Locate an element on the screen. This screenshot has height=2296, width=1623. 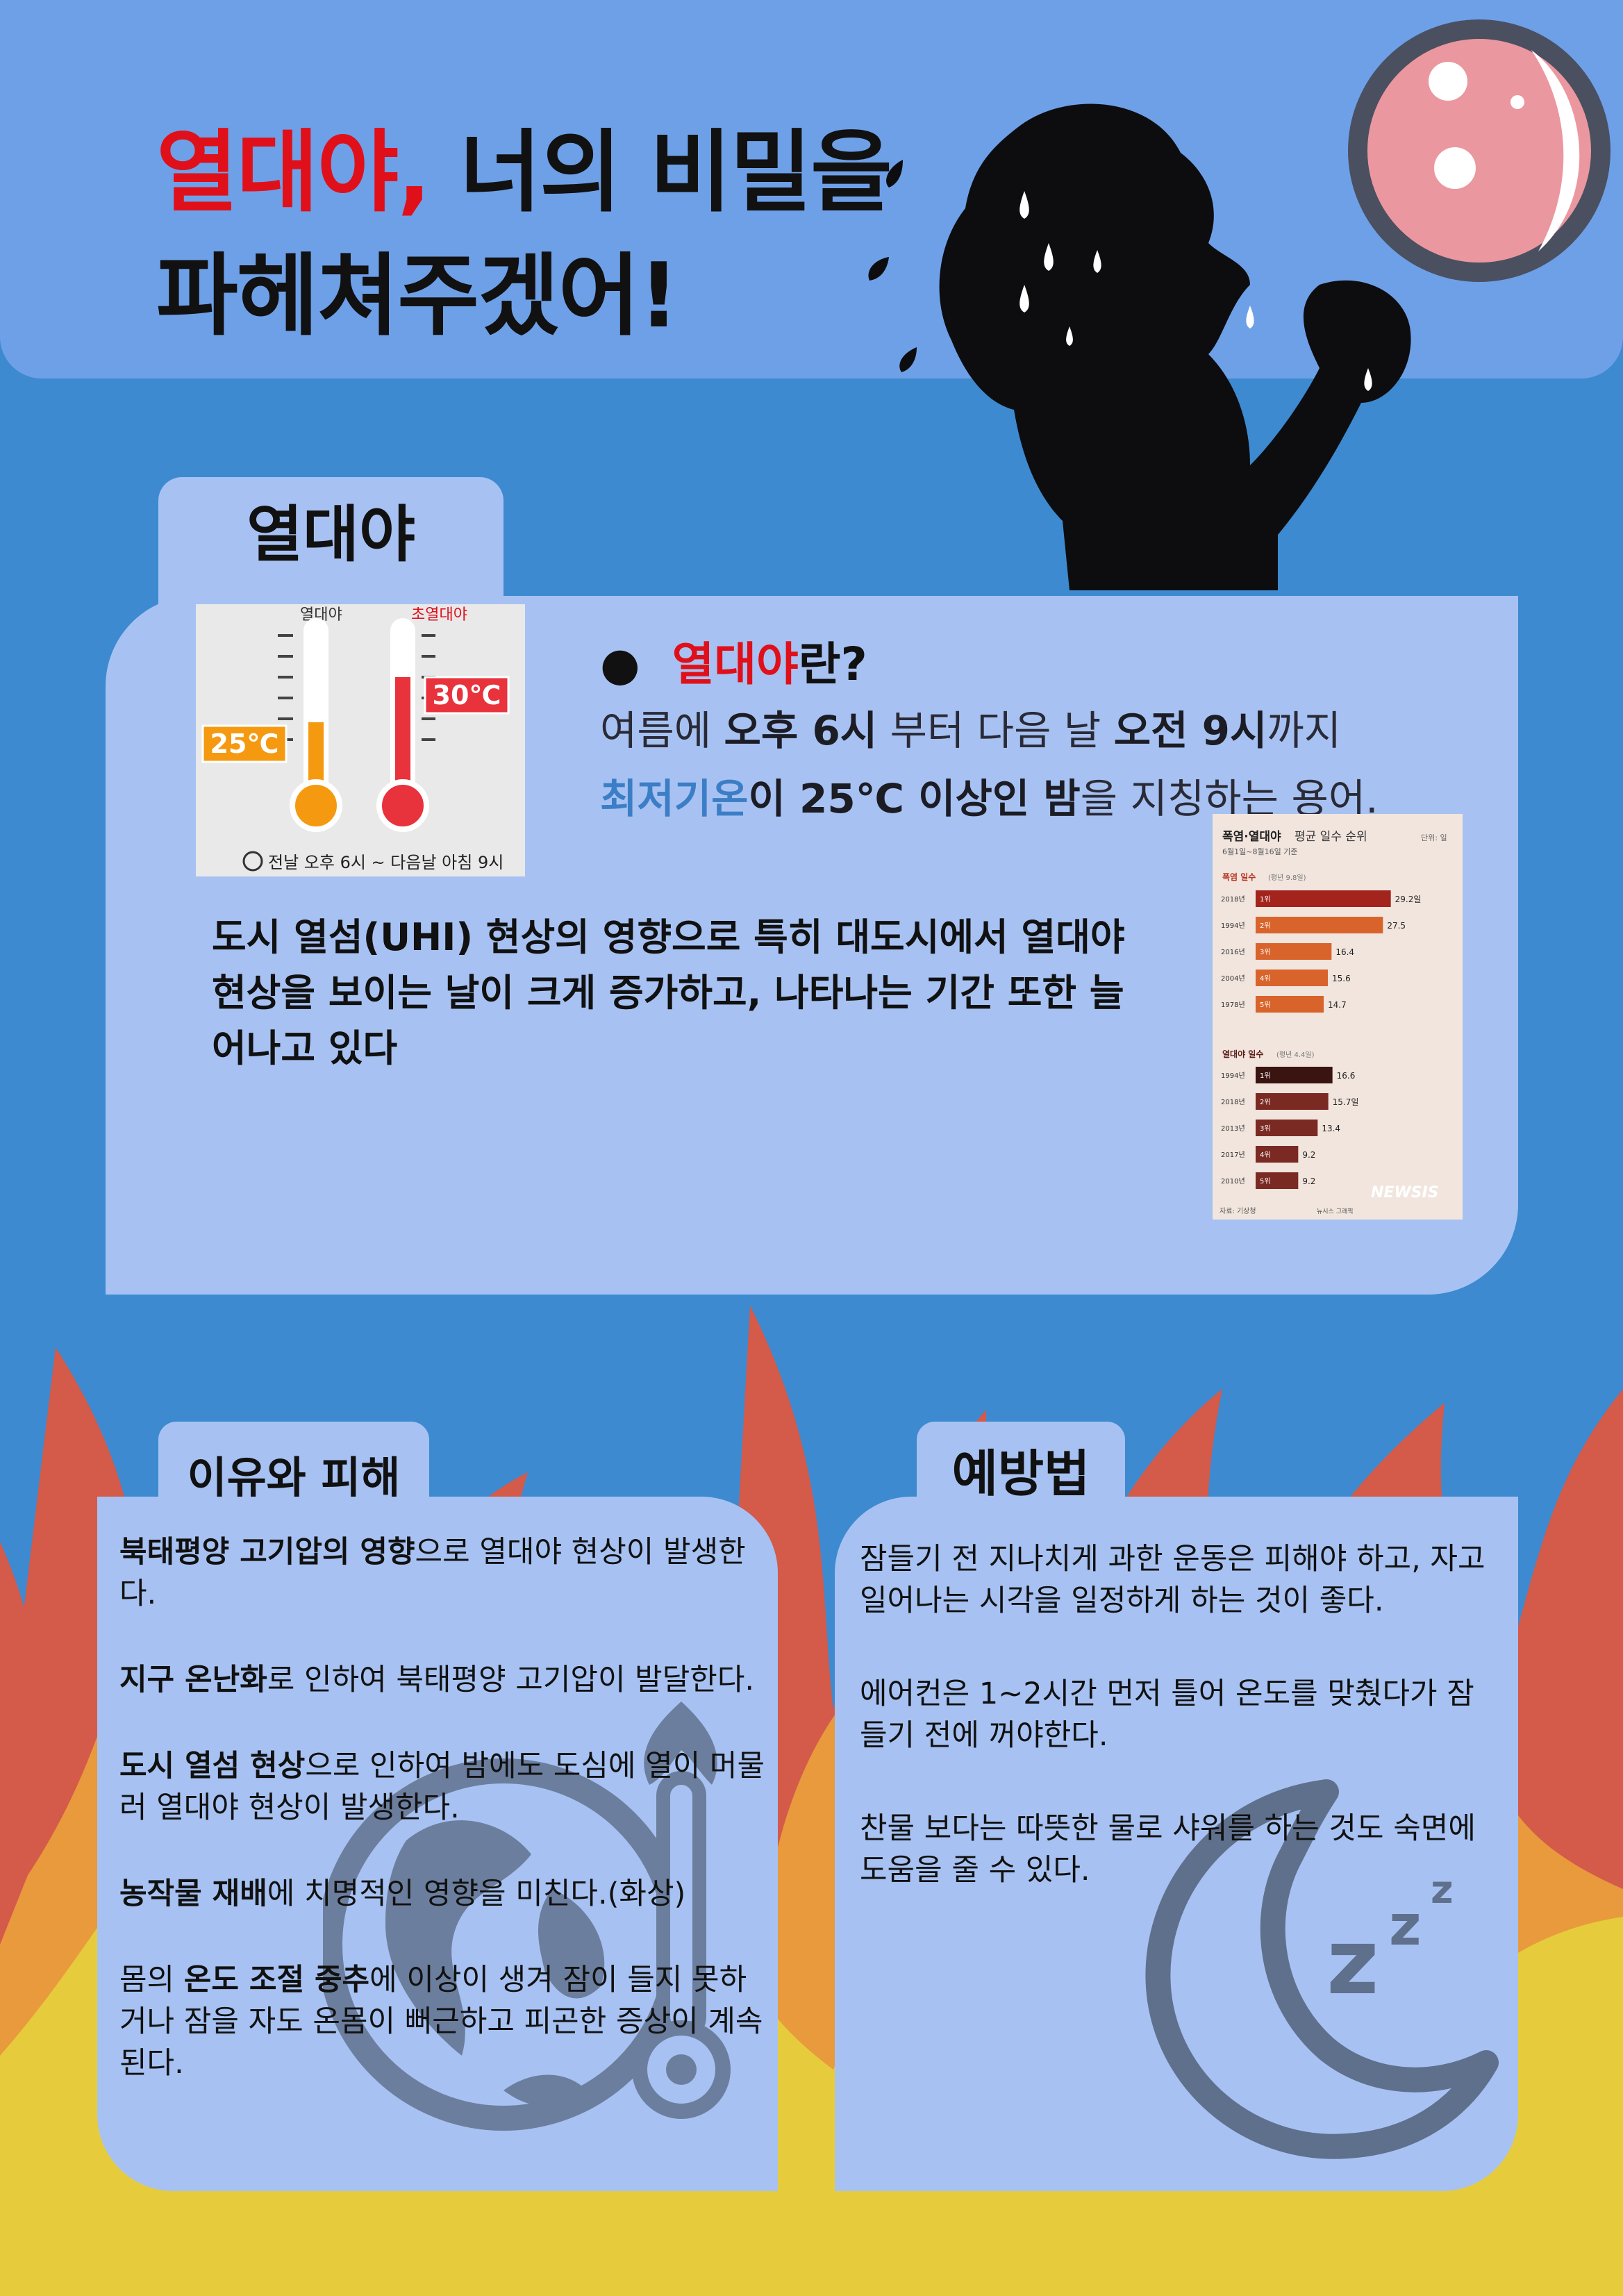
sweating-person-icon is located at coordinates (1139, 346).